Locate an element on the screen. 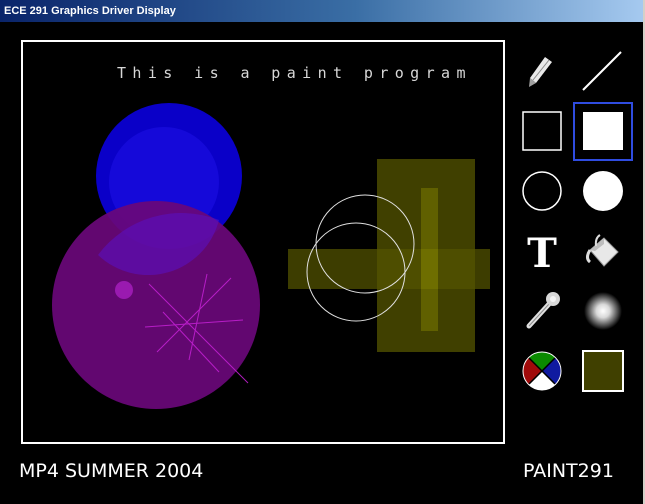 This screenshot has width=645, height=504. color-palette-tool is located at coordinates (542, 371).